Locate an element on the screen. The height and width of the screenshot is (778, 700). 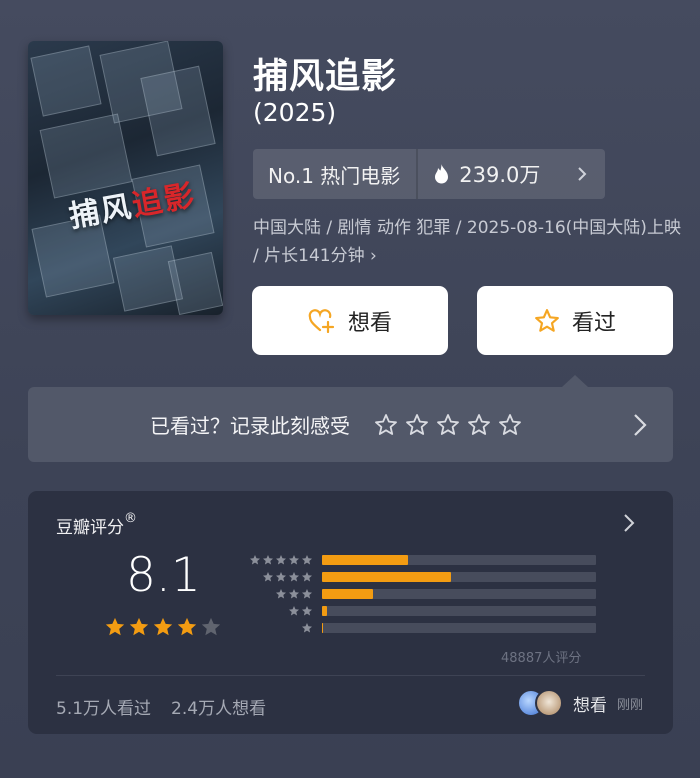
divider is located at coordinates (350, 675).